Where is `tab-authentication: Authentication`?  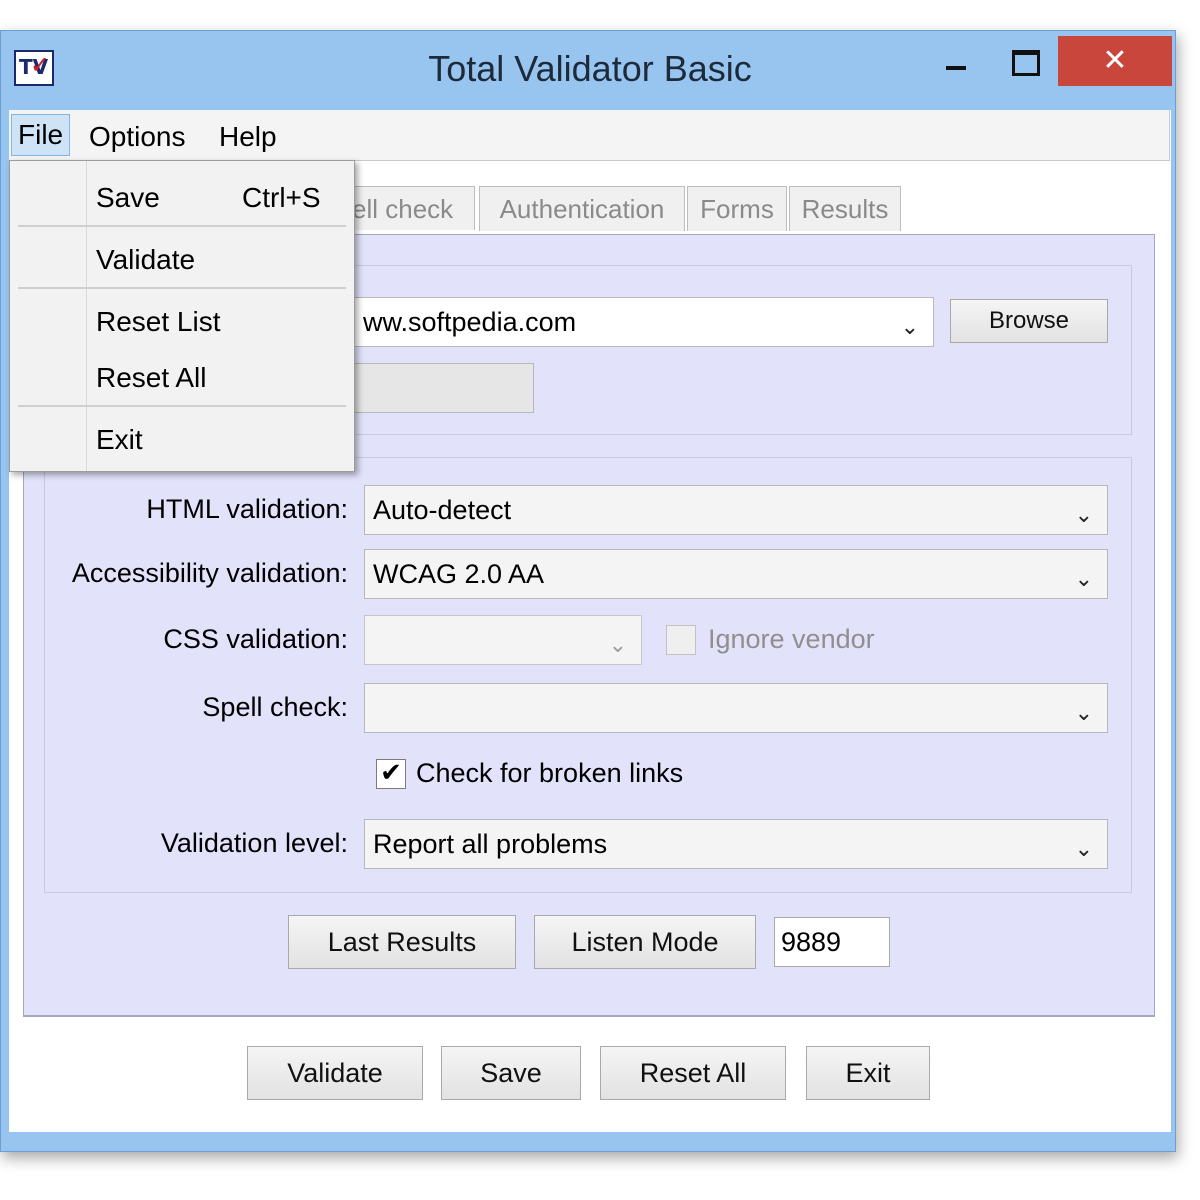
tab-authentication: Authentication is located at coordinates (582, 208).